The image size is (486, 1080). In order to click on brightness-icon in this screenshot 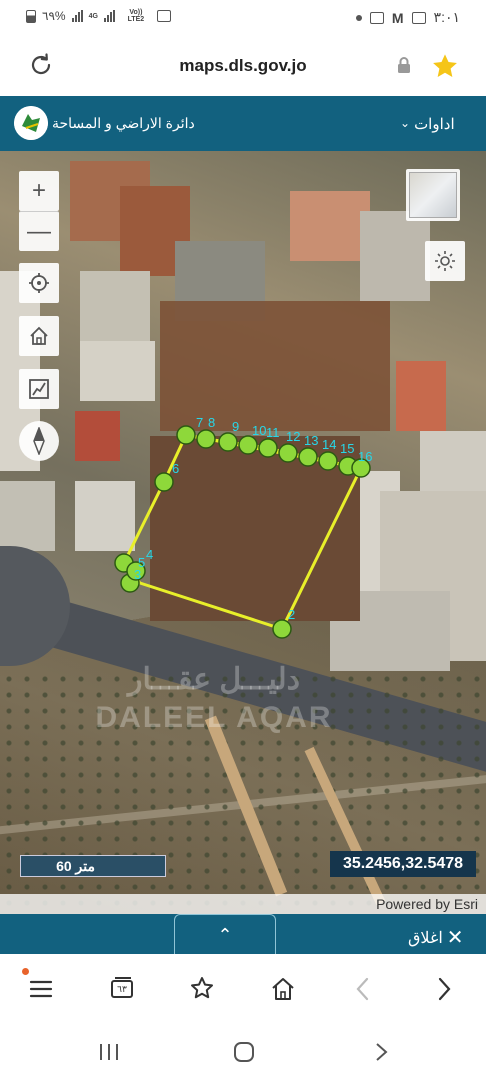, I will do `click(445, 261)`.